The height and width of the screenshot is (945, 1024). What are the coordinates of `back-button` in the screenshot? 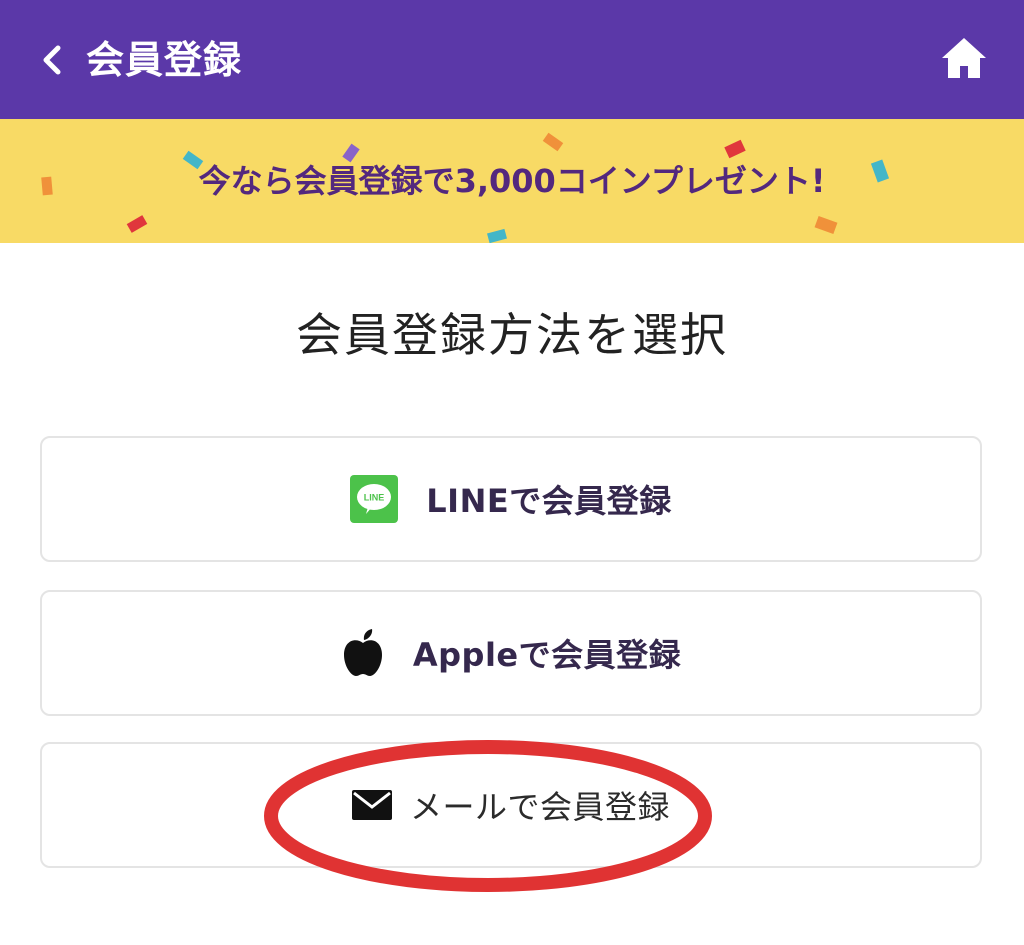 It's located at (52, 60).